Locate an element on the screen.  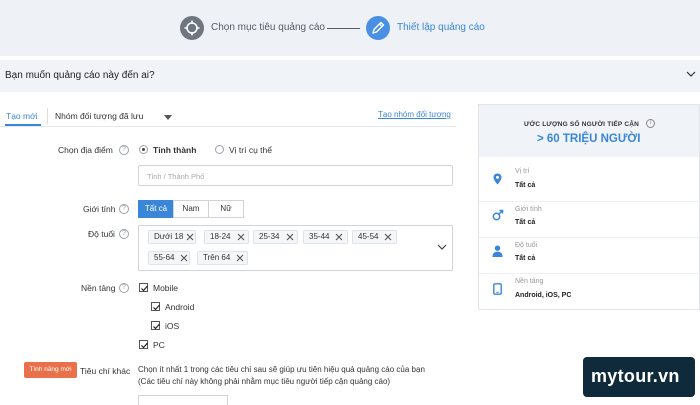
reach-age-value: Tất cả is located at coordinates (525, 258).